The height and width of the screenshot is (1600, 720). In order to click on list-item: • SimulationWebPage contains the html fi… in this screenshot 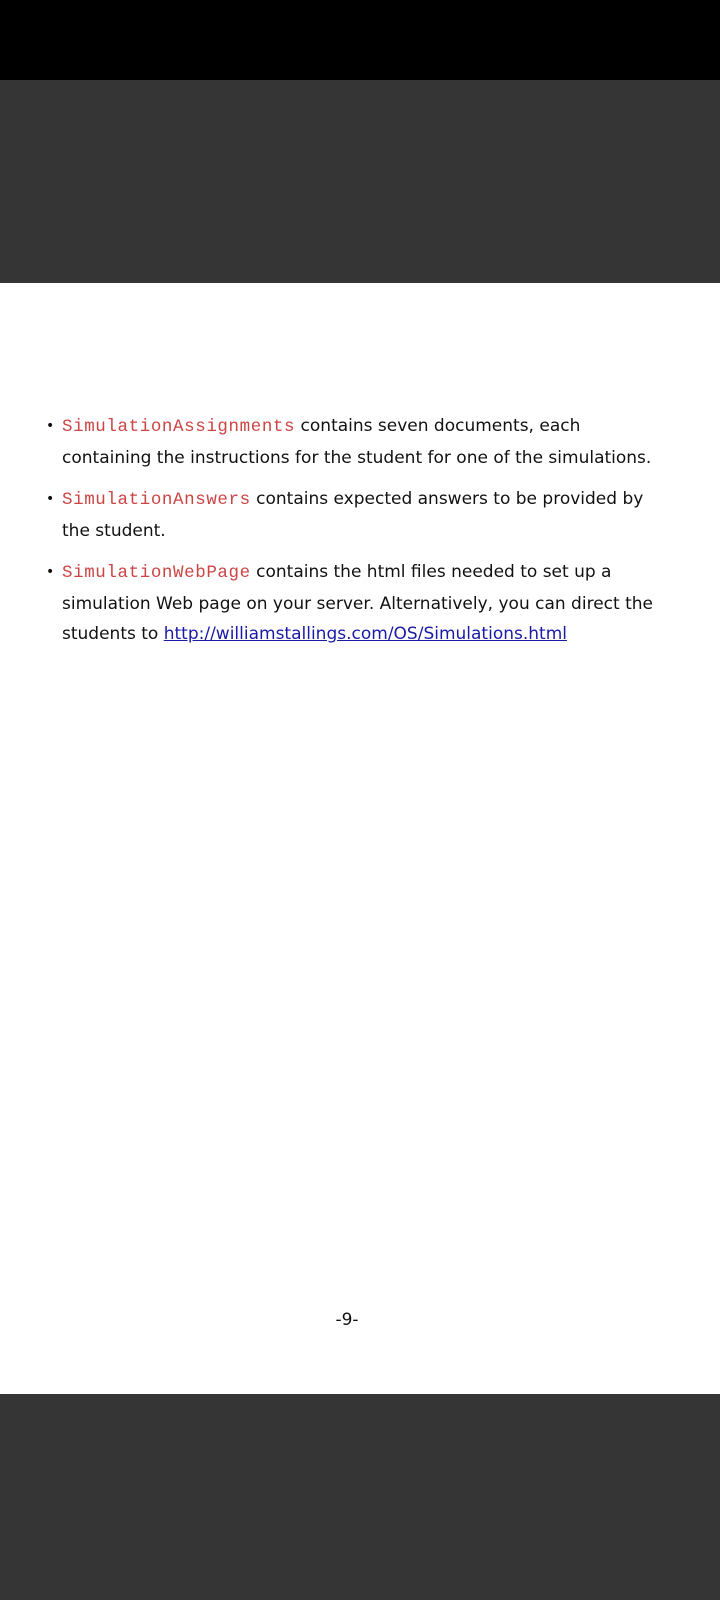, I will do `click(359, 603)`.